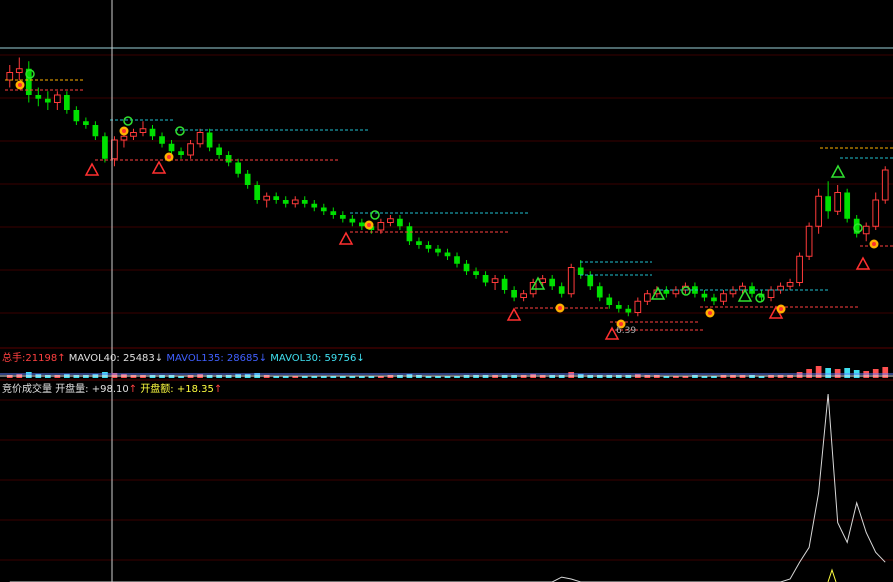 The height and width of the screenshot is (582, 893). What do you see at coordinates (28, 388) in the screenshot?
I see `auction-header-part: 竞价成交量` at bounding box center [28, 388].